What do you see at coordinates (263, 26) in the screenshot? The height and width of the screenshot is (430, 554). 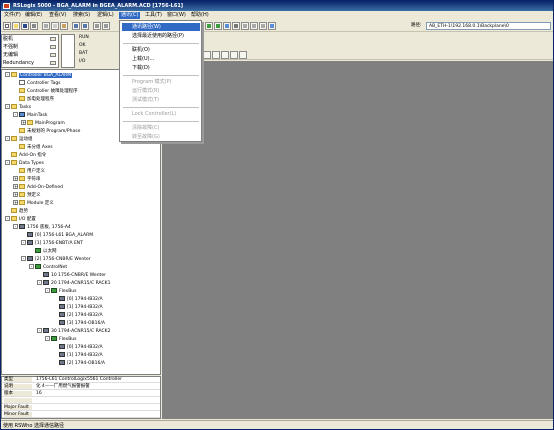 I see `watch-button` at bounding box center [263, 26].